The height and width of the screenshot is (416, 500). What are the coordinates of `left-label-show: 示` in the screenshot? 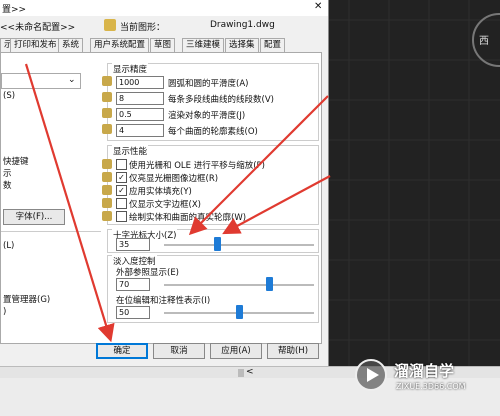 It's located at (7, 174).